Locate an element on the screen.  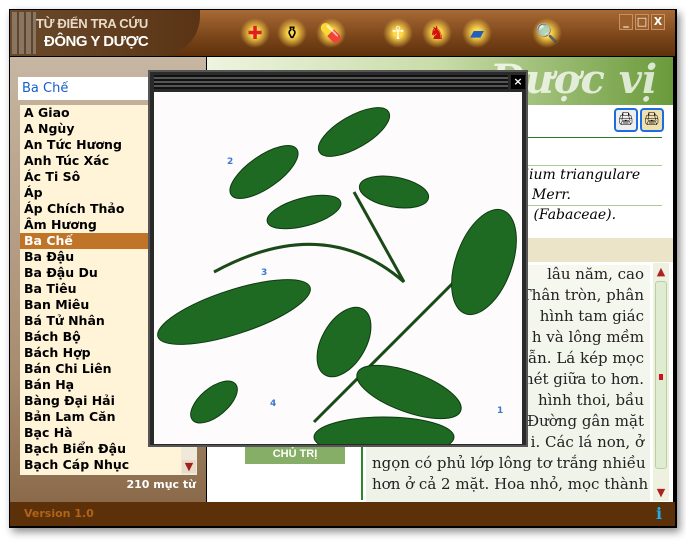
scroll-up-icon: ▲ is located at coordinates (661, 272).